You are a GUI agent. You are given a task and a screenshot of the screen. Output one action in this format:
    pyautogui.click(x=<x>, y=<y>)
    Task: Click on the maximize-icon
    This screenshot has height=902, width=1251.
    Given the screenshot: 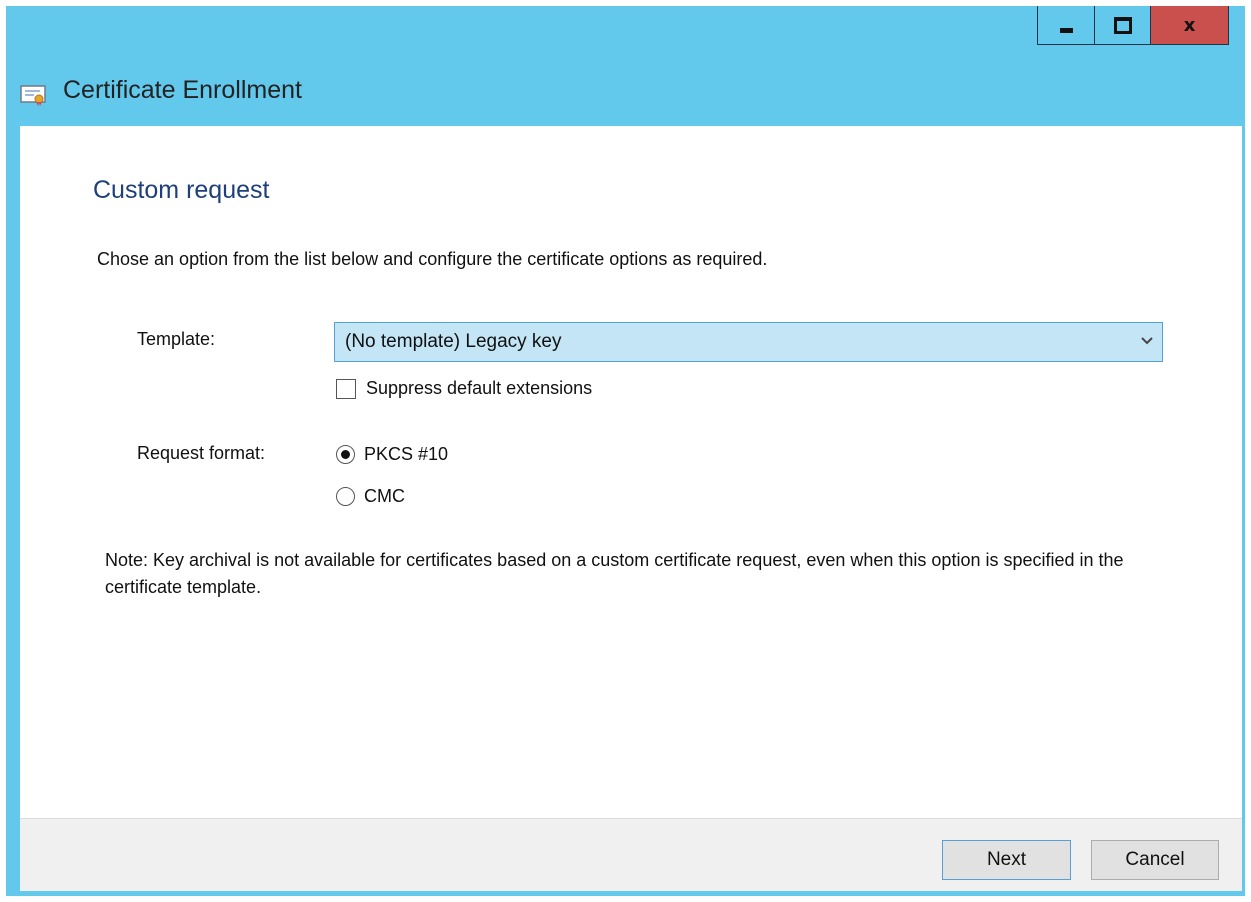 What is the action you would take?
    pyautogui.click(x=1122, y=25)
    